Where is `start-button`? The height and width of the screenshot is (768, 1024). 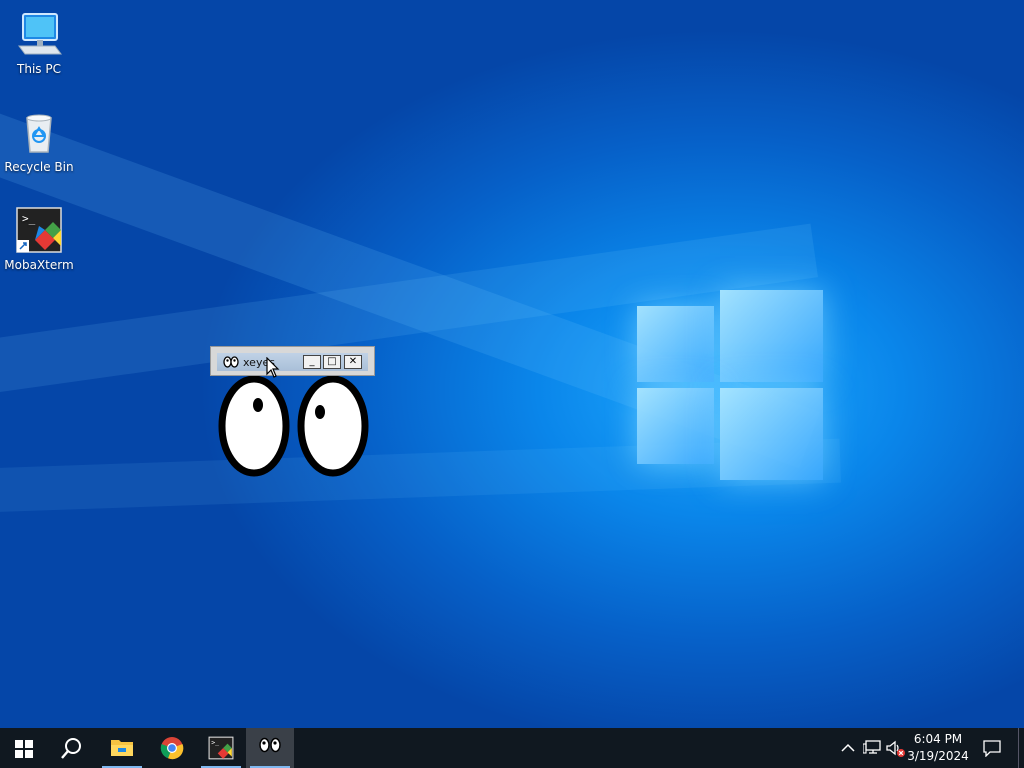
start-button is located at coordinates (24, 748).